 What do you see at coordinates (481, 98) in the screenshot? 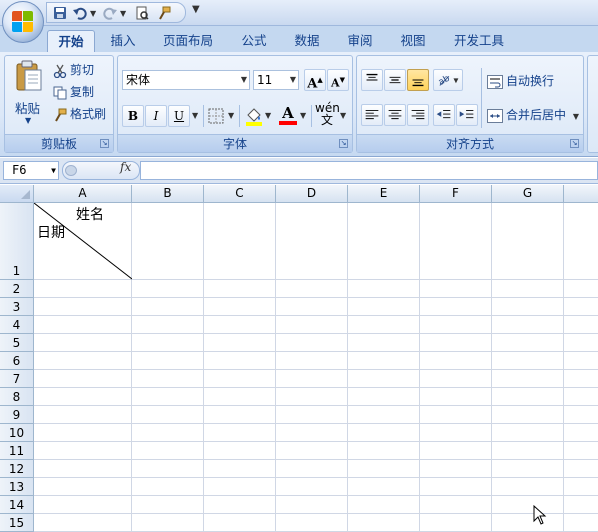
I see `alignment-separator` at bounding box center [481, 98].